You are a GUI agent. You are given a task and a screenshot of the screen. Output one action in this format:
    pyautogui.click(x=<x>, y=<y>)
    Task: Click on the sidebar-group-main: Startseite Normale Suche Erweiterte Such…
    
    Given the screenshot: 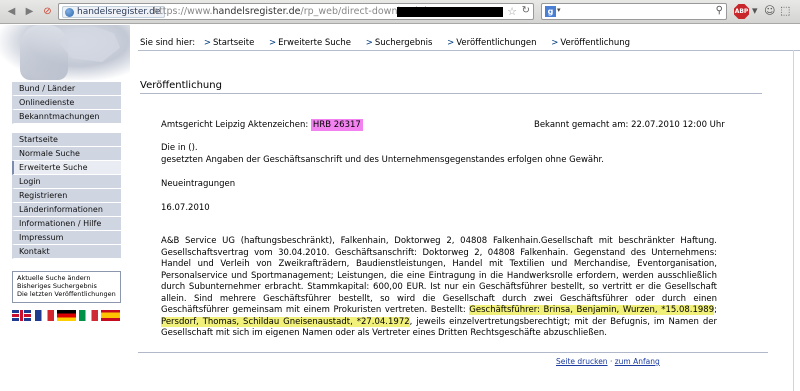 What is the action you would take?
    pyautogui.click(x=66, y=196)
    